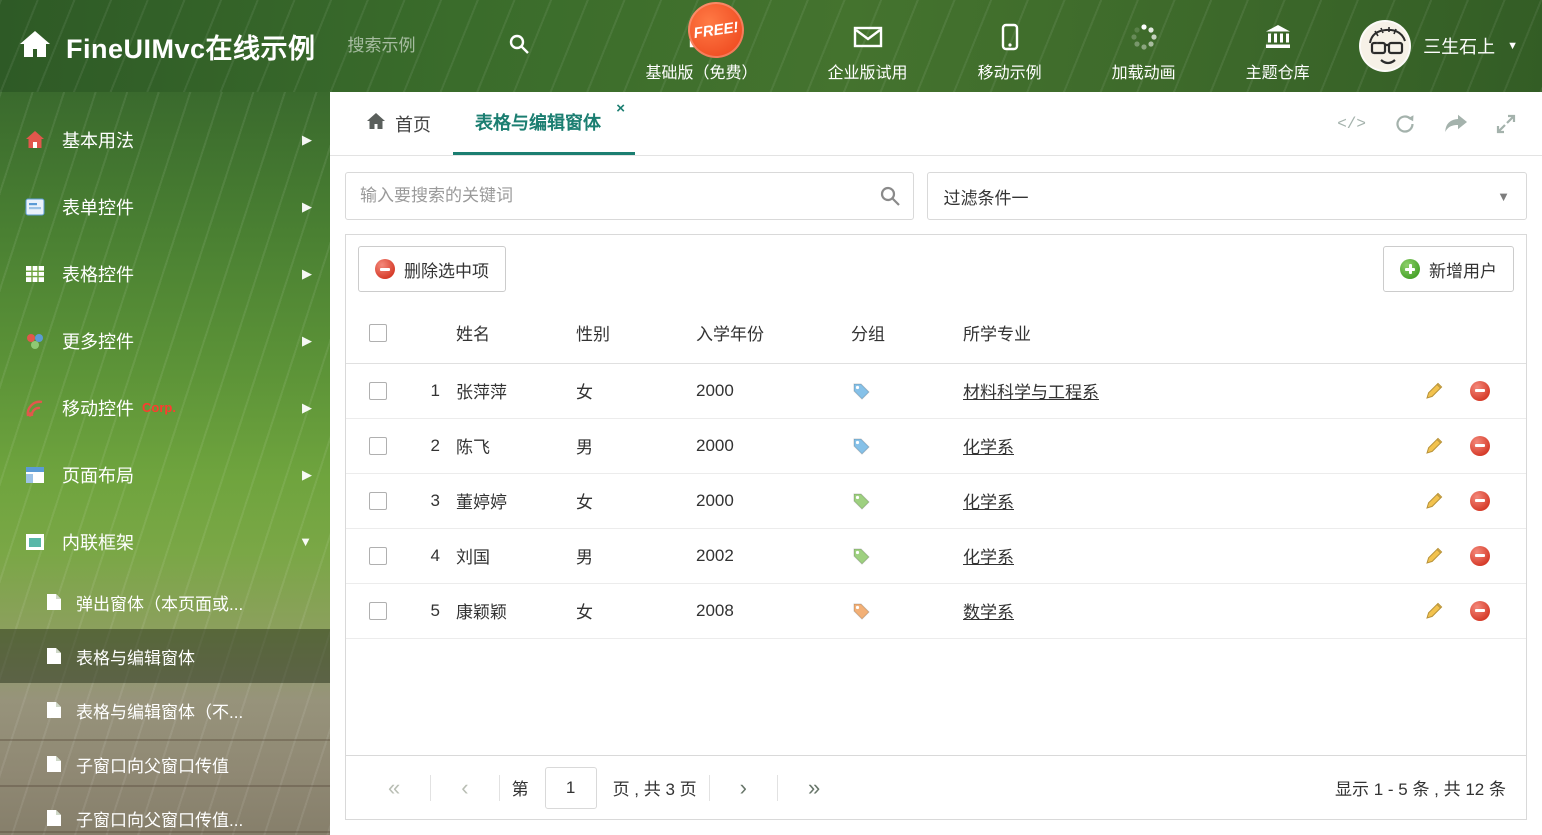 The height and width of the screenshot is (835, 1542). Describe the element at coordinates (398, 123) in the screenshot. I see `tab-home: 首页` at that location.